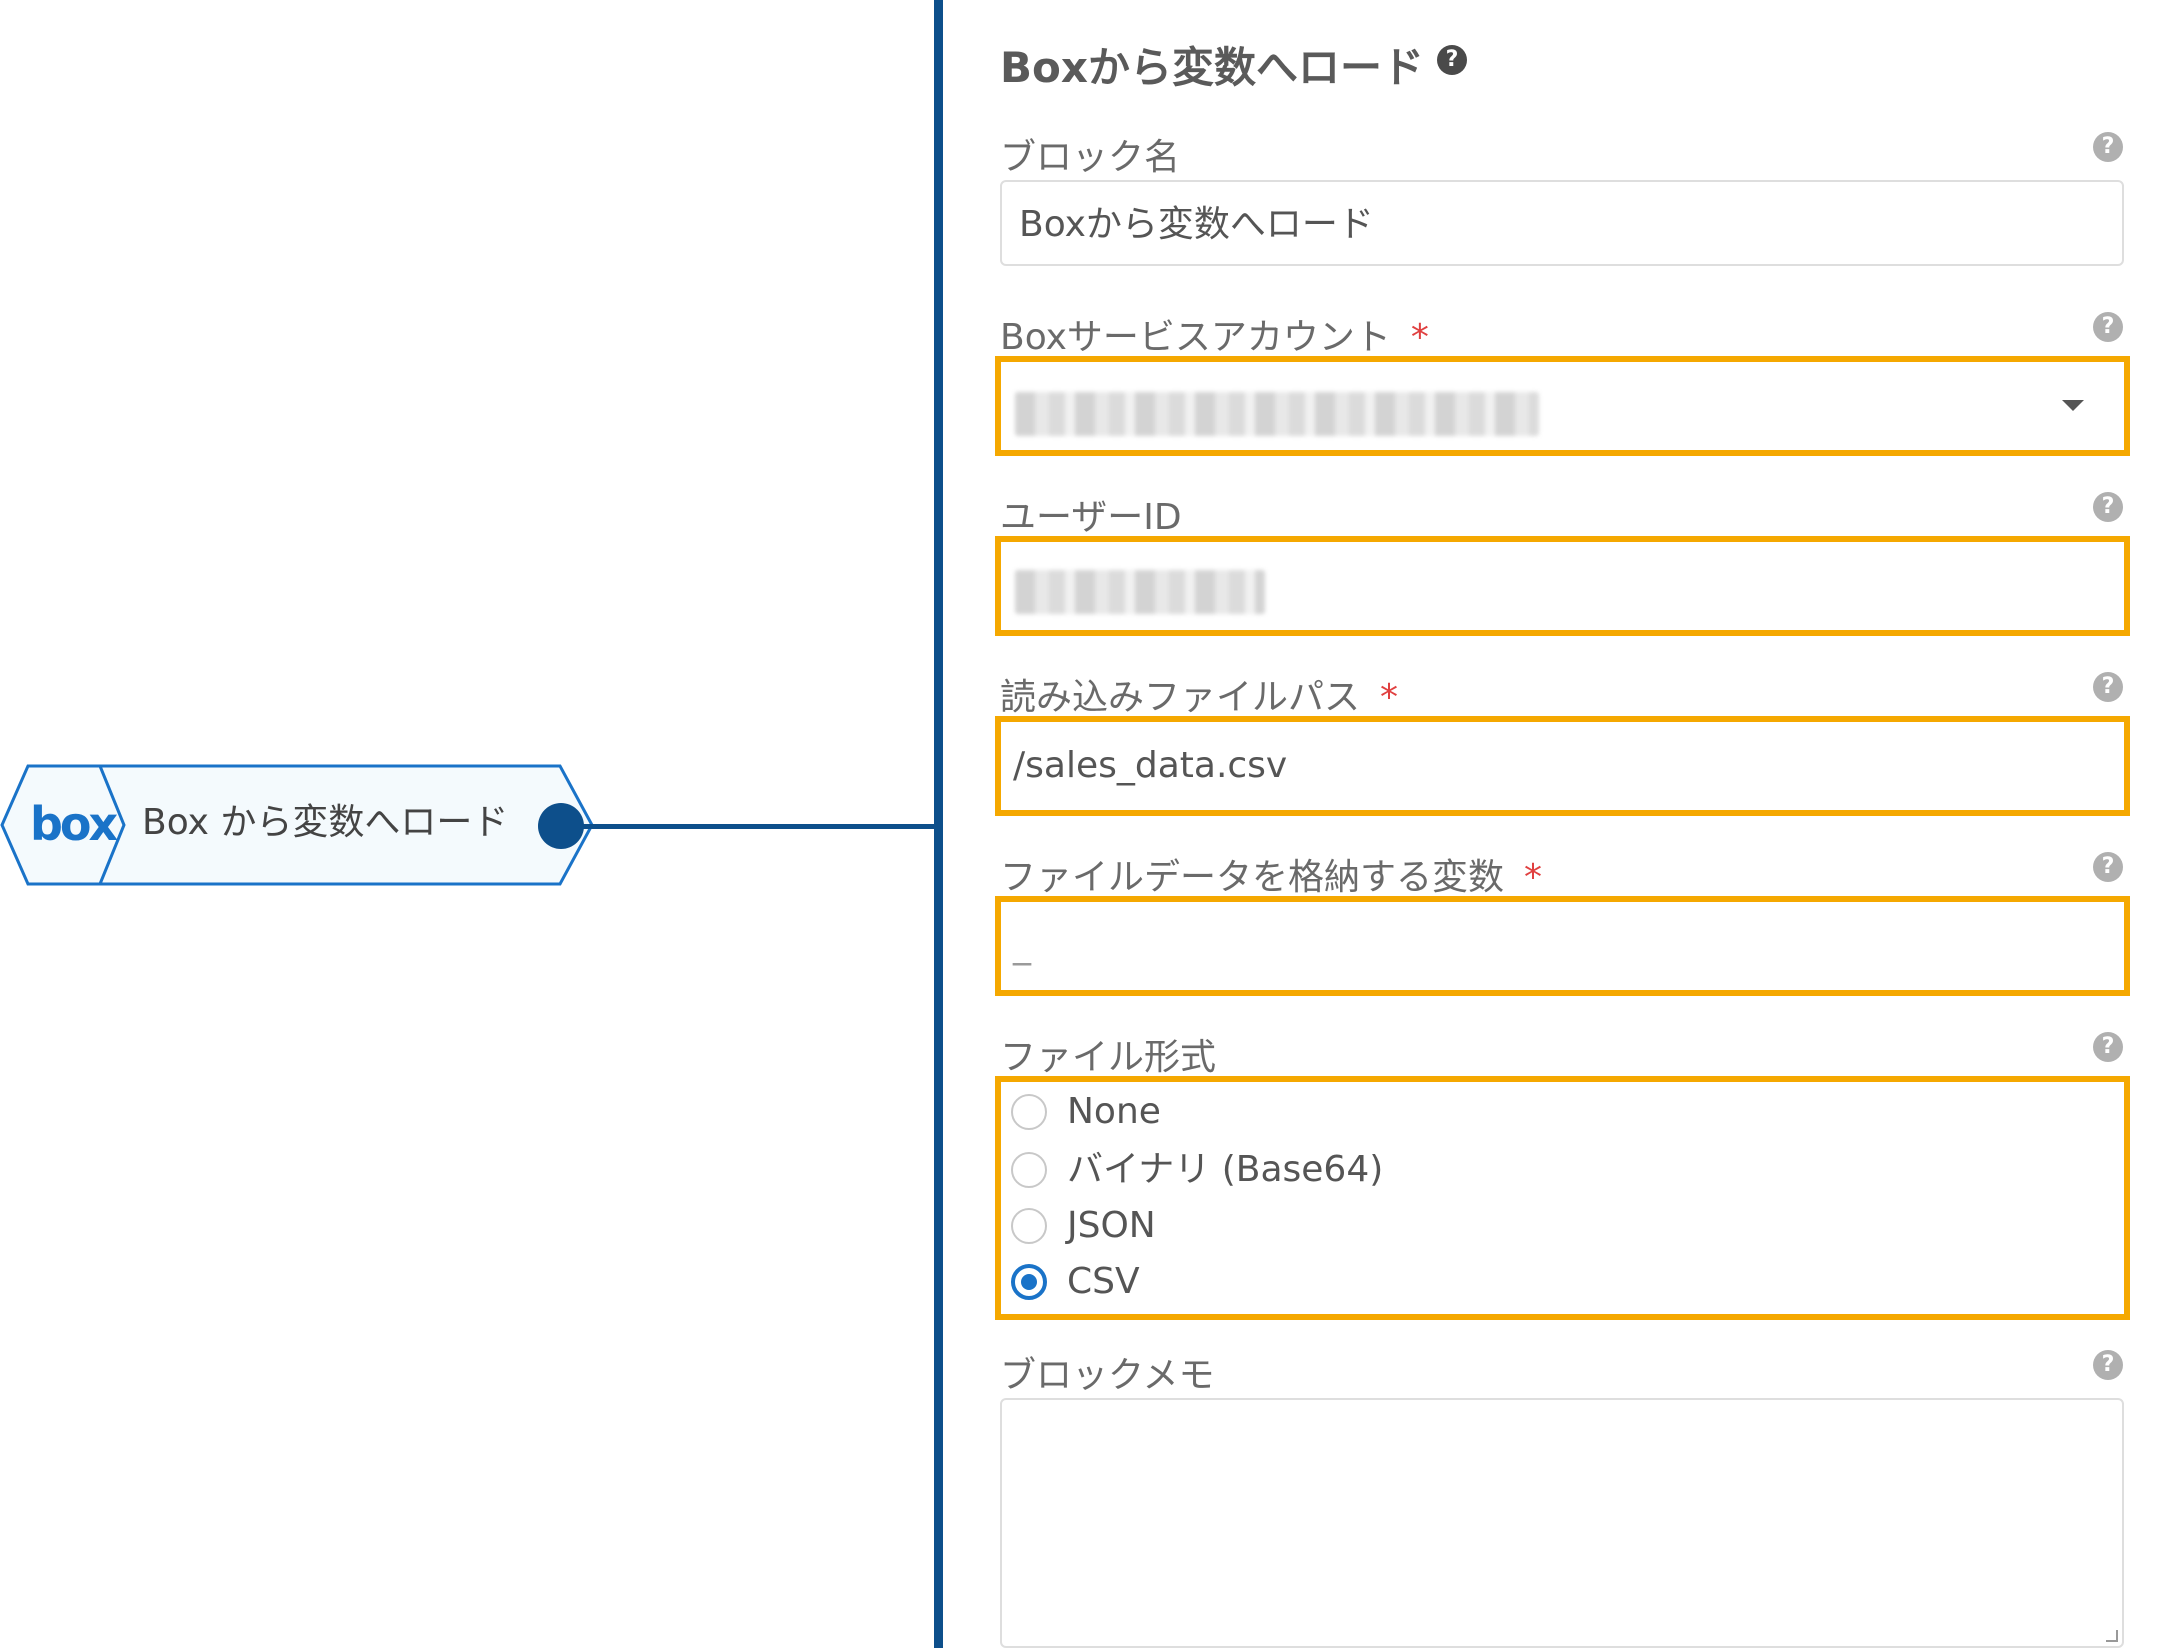 This screenshot has height=1648, width=2161. Describe the element at coordinates (1108, 1057) in the screenshot. I see `file-format-label: ファイル形式` at that location.